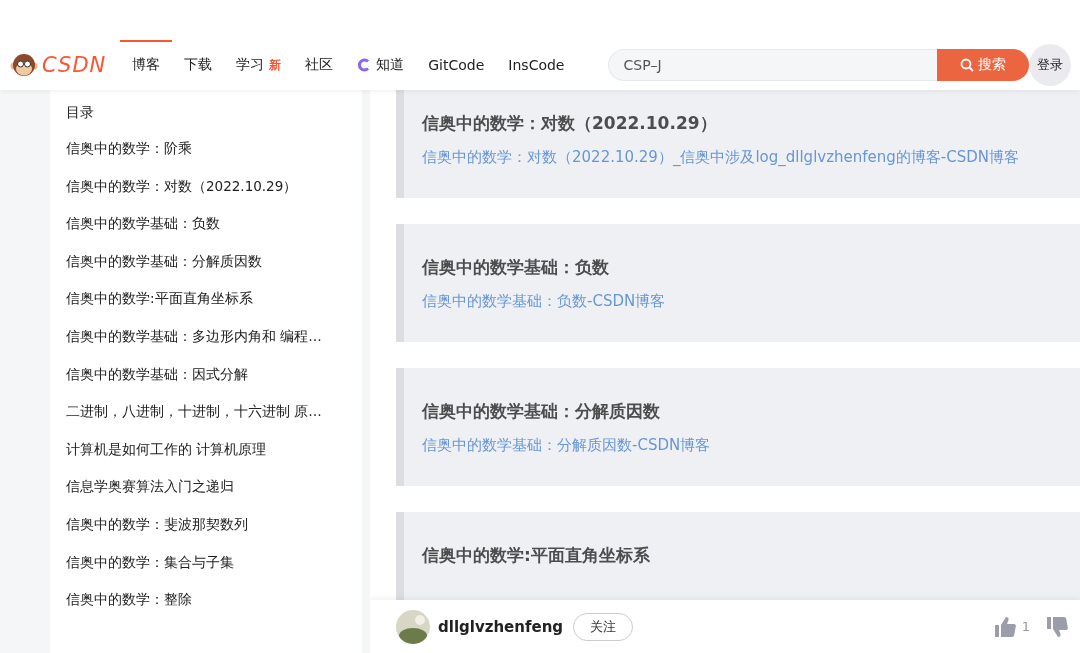  I want to click on nav-tab: 学习 新, so click(259, 65).